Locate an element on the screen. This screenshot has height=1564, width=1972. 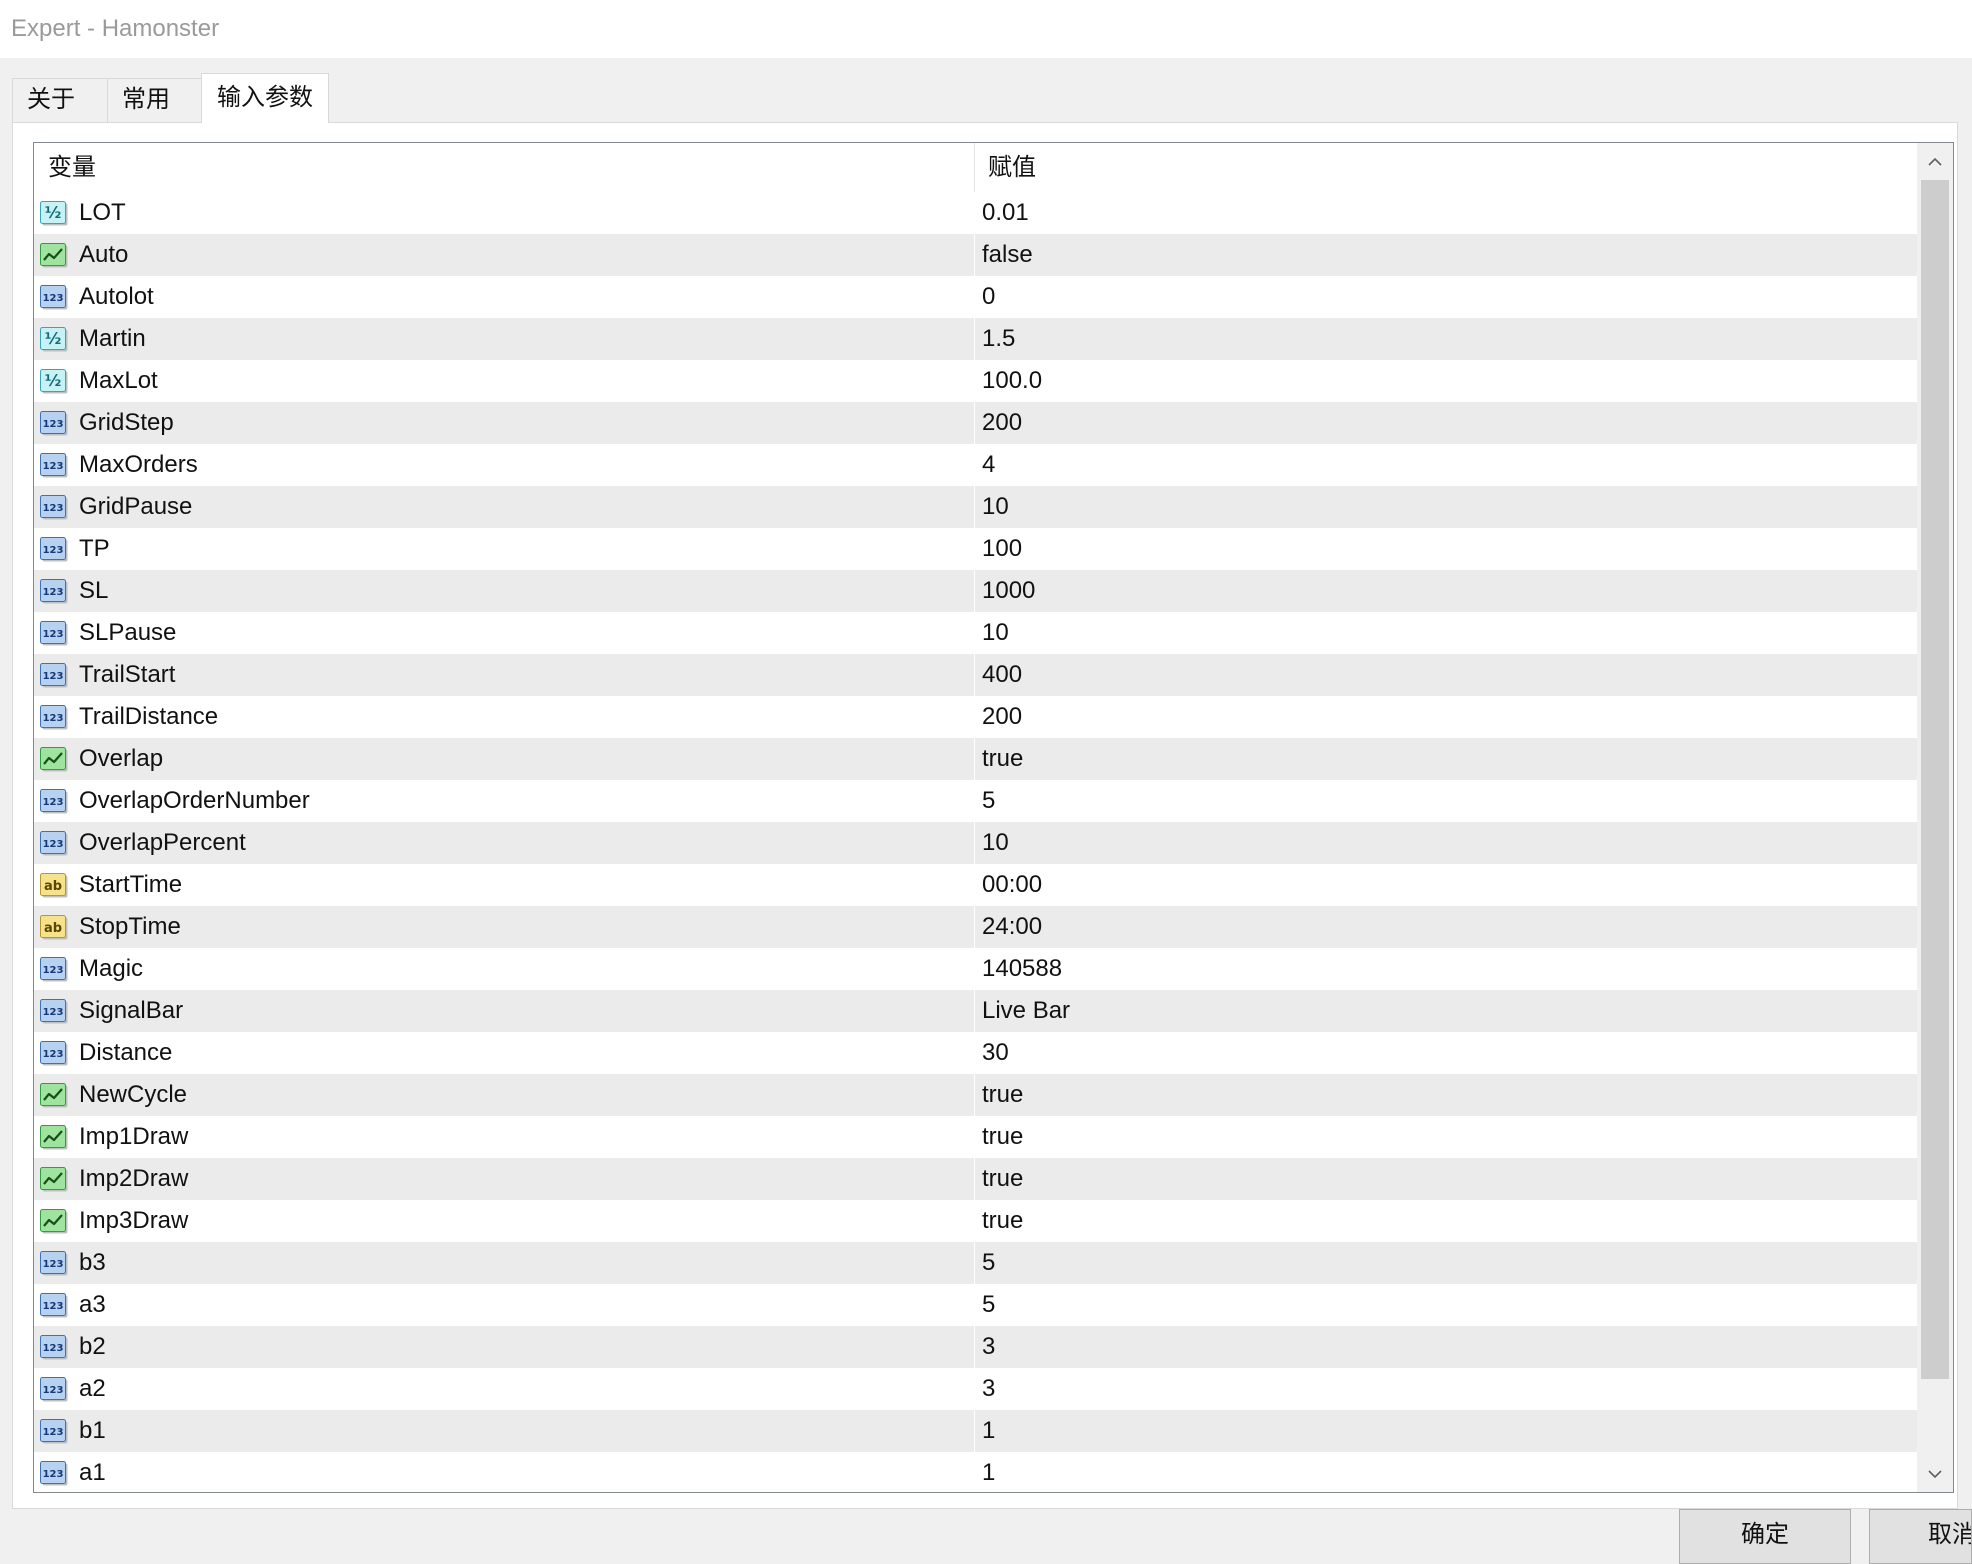
param-value-cell: 4 is located at coordinates (1446, 465).